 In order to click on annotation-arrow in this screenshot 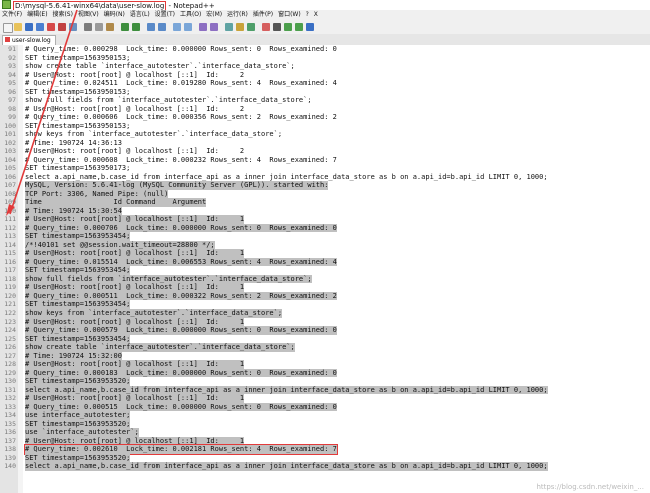, I will do `click(42, 112)`.